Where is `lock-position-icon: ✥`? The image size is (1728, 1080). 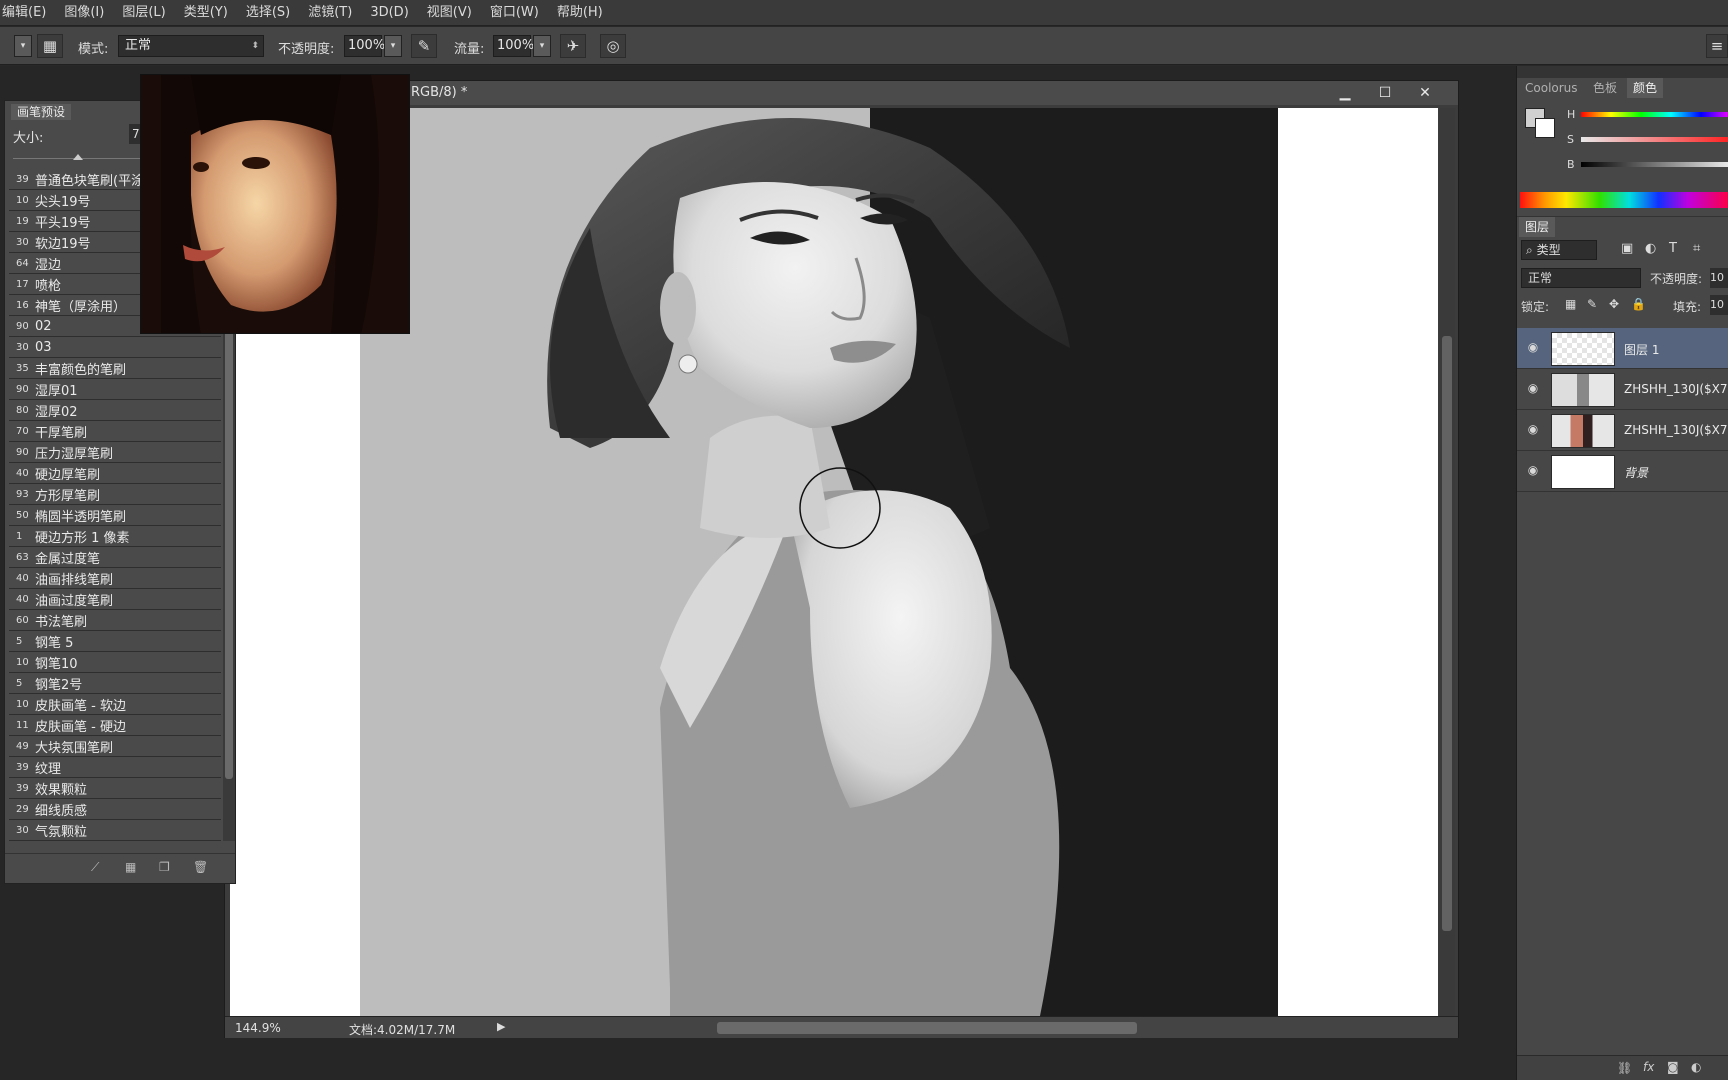
lock-position-icon: ✥ is located at coordinates (1614, 304).